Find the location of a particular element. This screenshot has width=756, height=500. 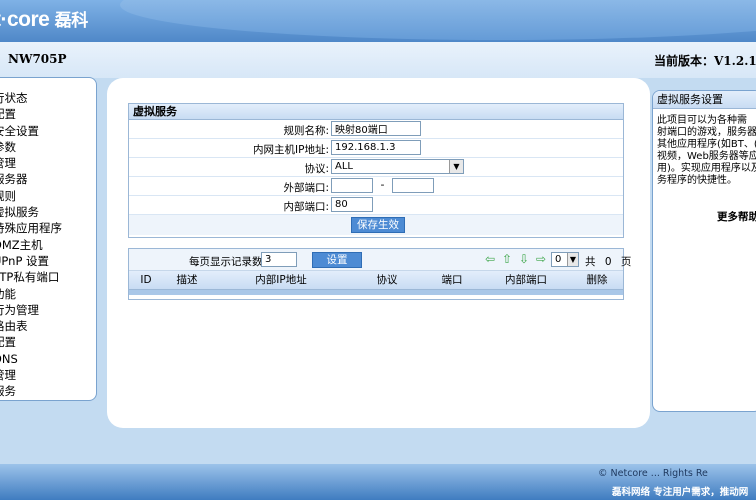

header-bar: t·core 磊科 is located at coordinates (378, 21).